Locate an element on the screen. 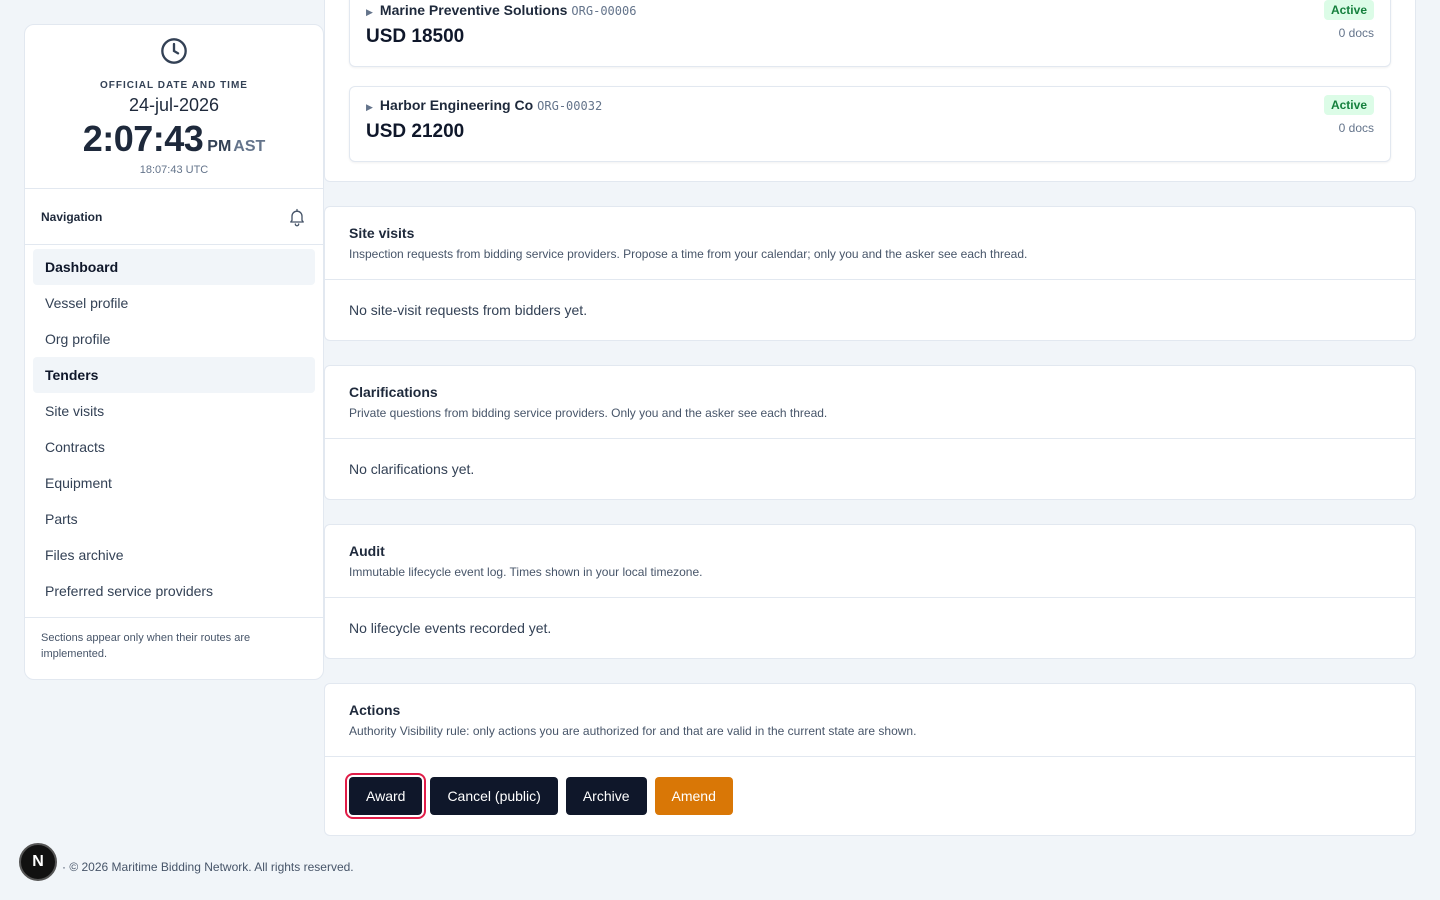 The image size is (1440, 900). clock-ampm: PM is located at coordinates (219, 146).